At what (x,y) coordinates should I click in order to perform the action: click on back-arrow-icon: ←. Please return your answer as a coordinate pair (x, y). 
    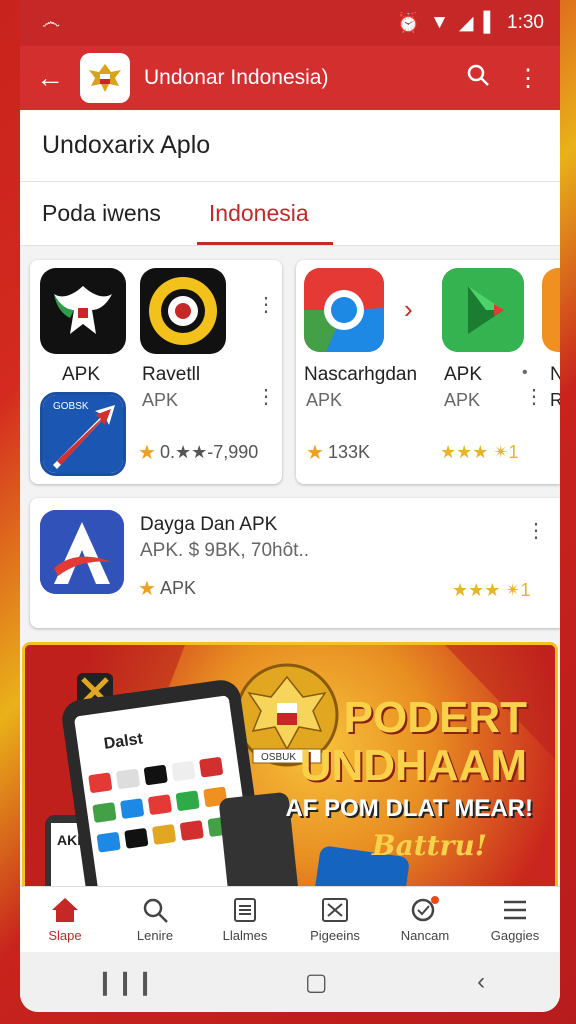
    Looking at the image, I should click on (50, 78).